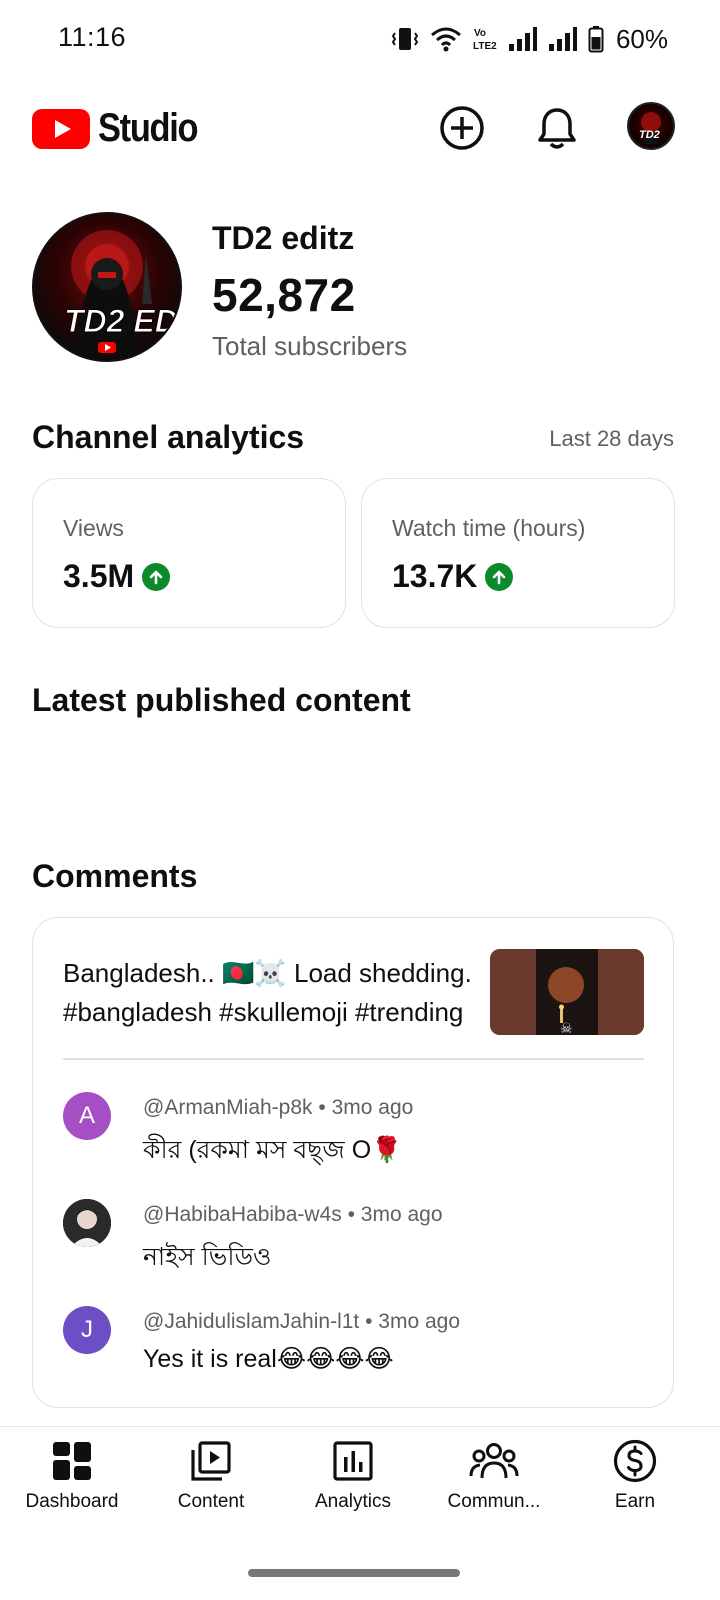 The width and height of the screenshot is (720, 1600). Describe the element at coordinates (485, 40) in the screenshot. I see `volte-icon: Vo LTE2` at that location.